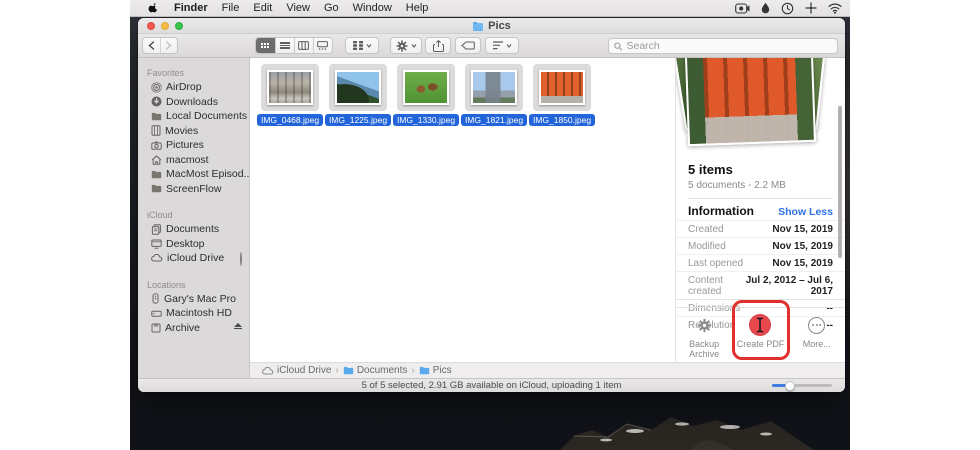 The height and width of the screenshot is (450, 980). What do you see at coordinates (193, 145) in the screenshot?
I see `sidebar-item-pictures: Pictures` at bounding box center [193, 145].